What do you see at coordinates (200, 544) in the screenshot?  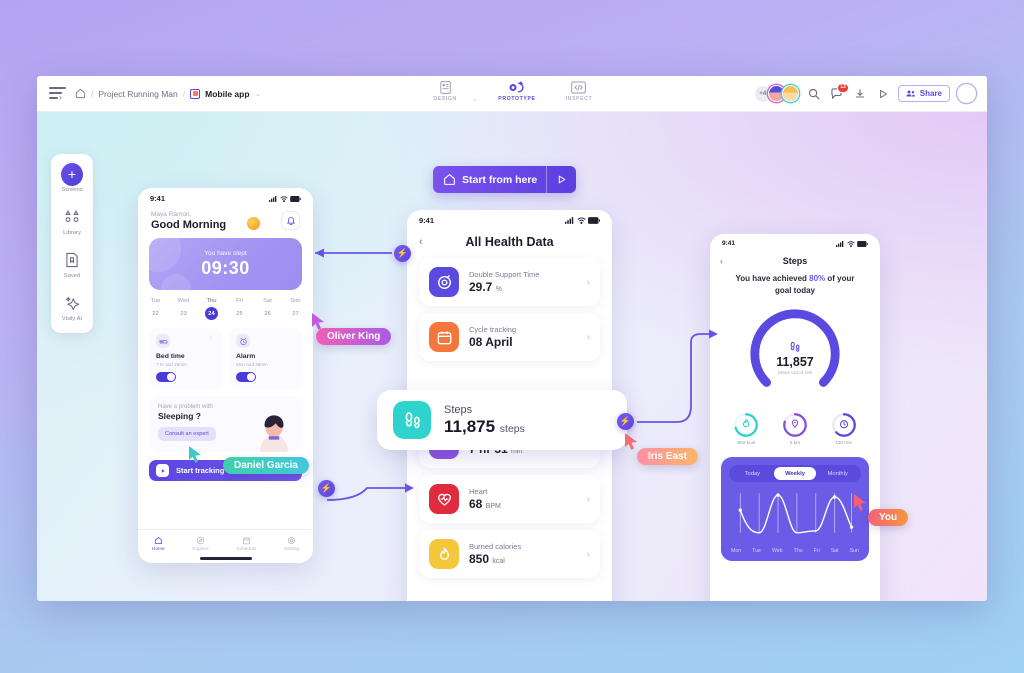 I see `nav-item-explore: Explore` at bounding box center [200, 544].